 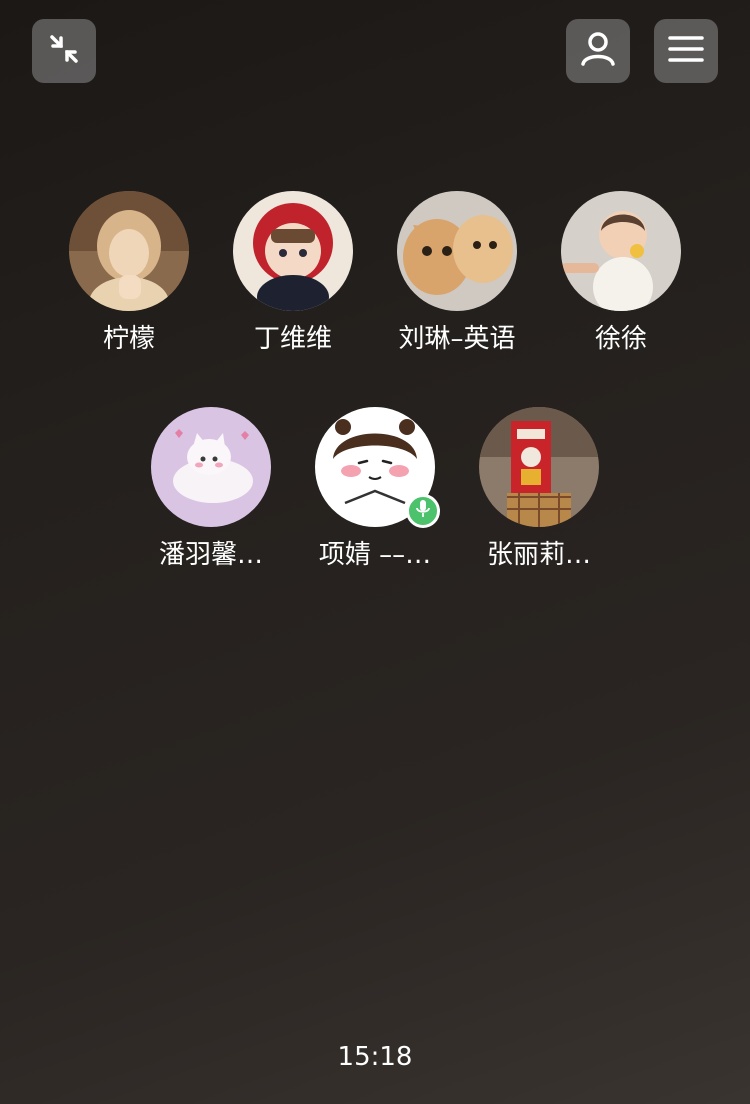 I want to click on hamburger-menu-icon, so click(x=686, y=51).